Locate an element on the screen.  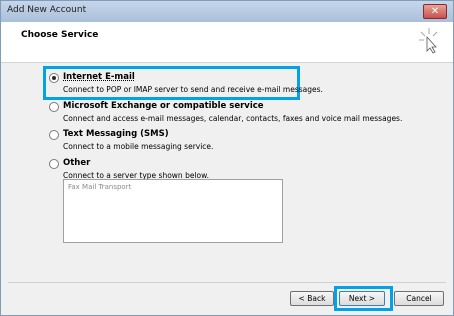
internet-email-radio is located at coordinates (54, 78).